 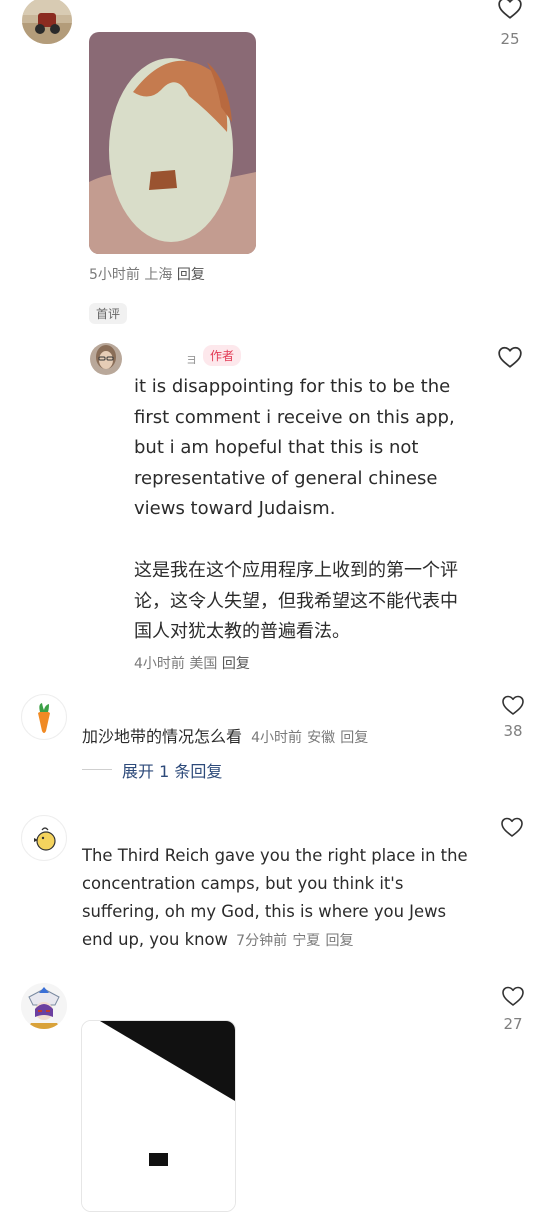 What do you see at coordinates (222, 355) in the screenshot?
I see `author-badge: 作者` at bounding box center [222, 355].